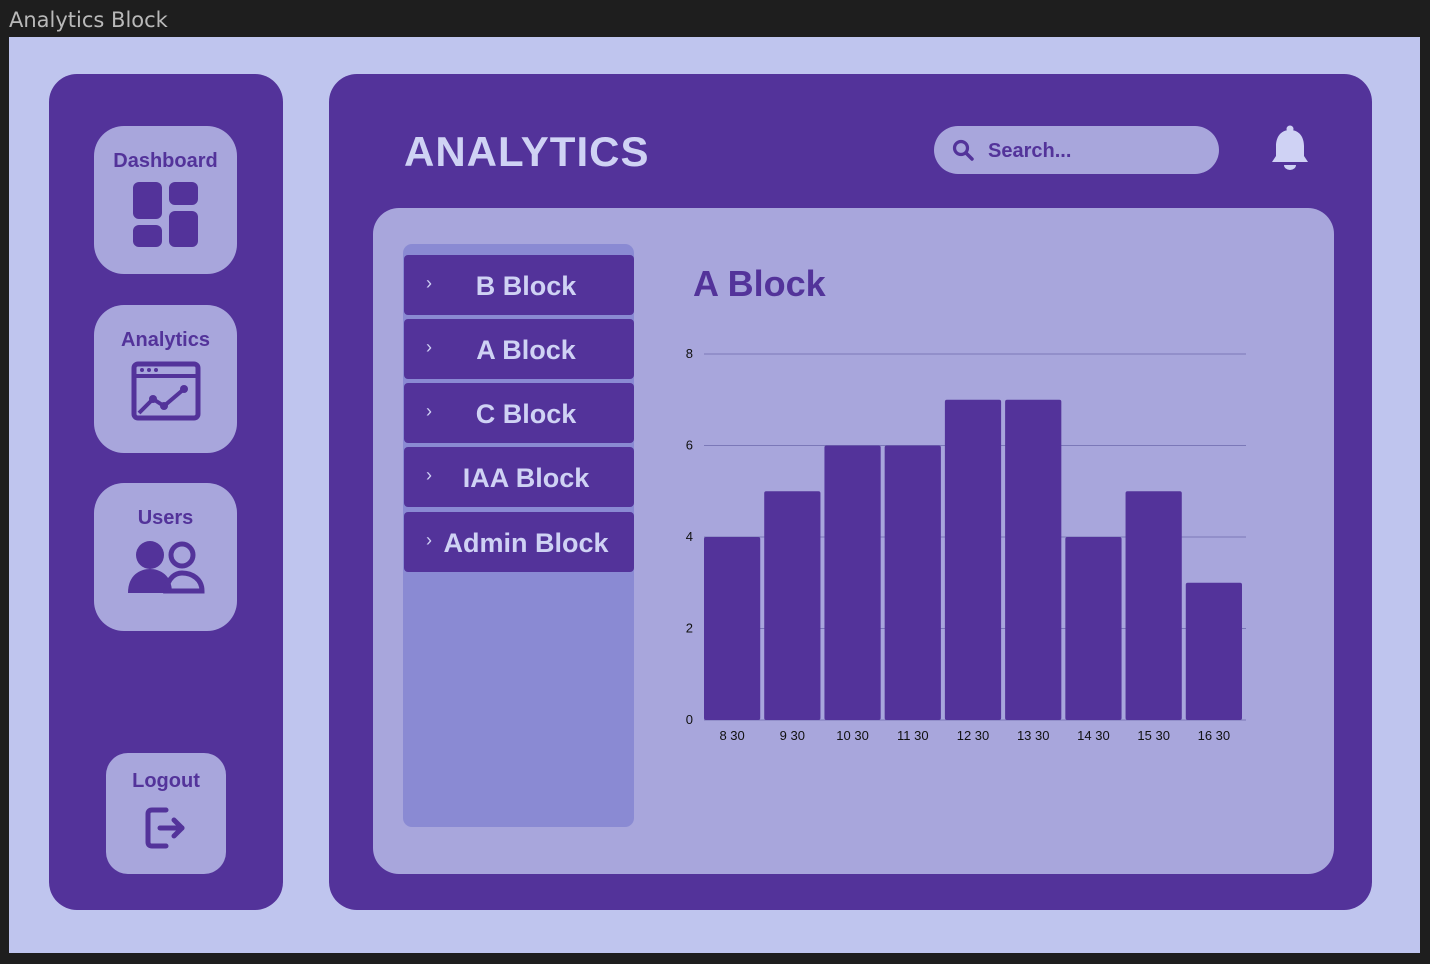 This screenshot has height=964, width=1430. I want to click on sidebar-item-analytics: Analytics, so click(165, 379).